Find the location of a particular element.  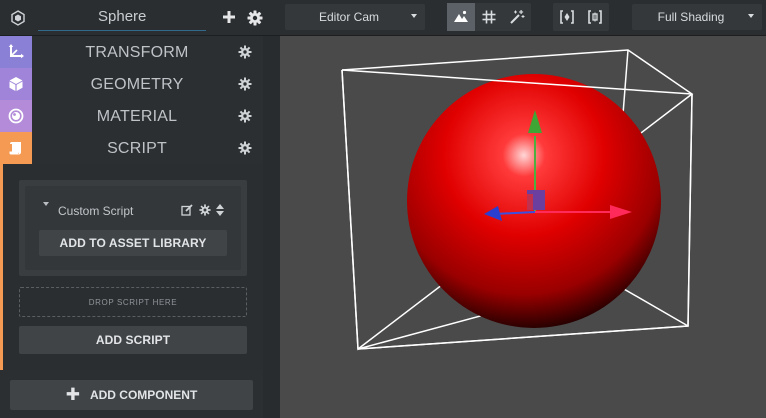

reorder-arrows-icon is located at coordinates (220, 210).